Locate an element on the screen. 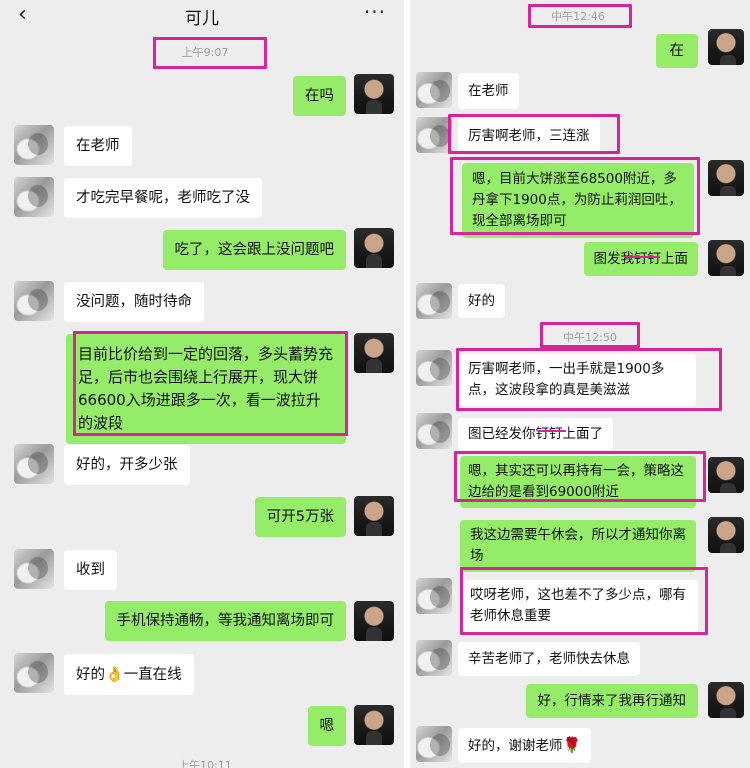 Image resolution: width=750 pixels, height=768 pixels. message-bubble-received: 图已经发你钉钉上面了 is located at coordinates (535, 434).